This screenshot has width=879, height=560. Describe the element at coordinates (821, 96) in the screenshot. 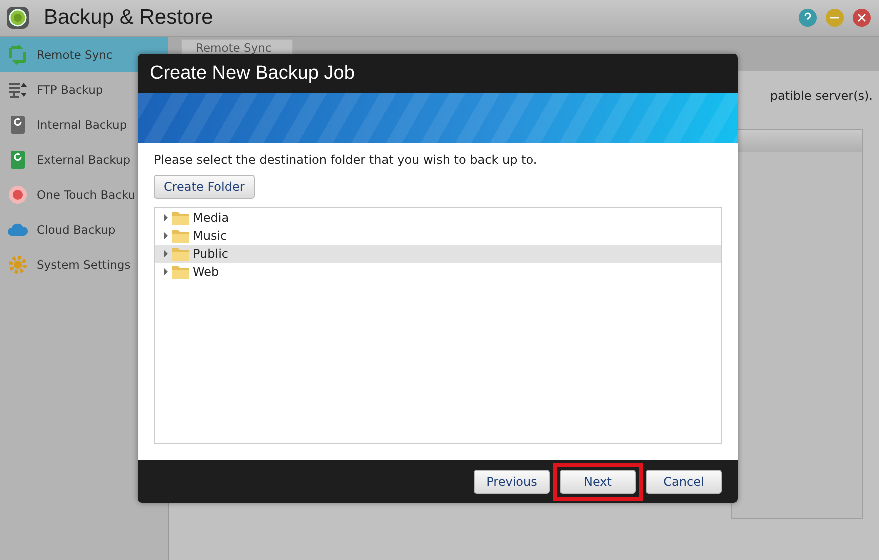

I see `description-text: patible server(s).` at that location.